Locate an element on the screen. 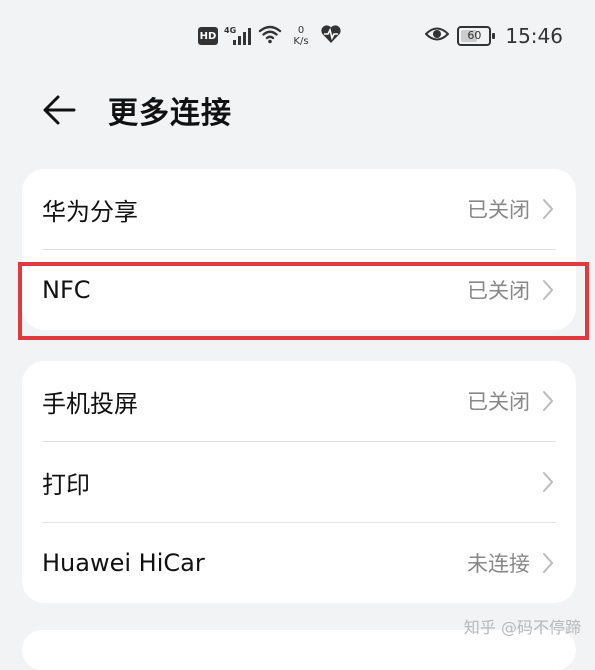 This screenshot has height=670, width=595. status-bar: HD 4G 0 K/s 60 15:46 is located at coordinates (297, 38).